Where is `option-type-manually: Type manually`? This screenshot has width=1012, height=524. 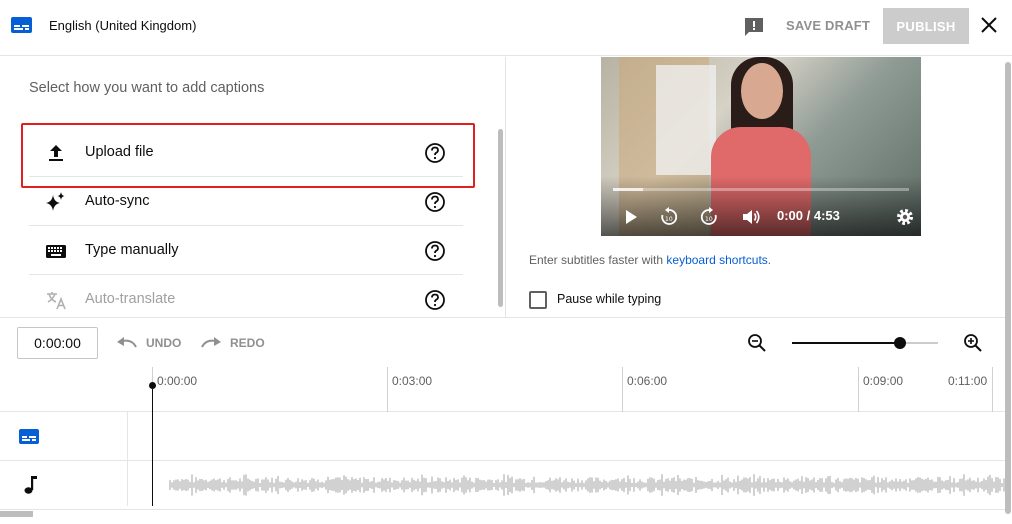 option-type-manually: Type manually is located at coordinates (246, 250).